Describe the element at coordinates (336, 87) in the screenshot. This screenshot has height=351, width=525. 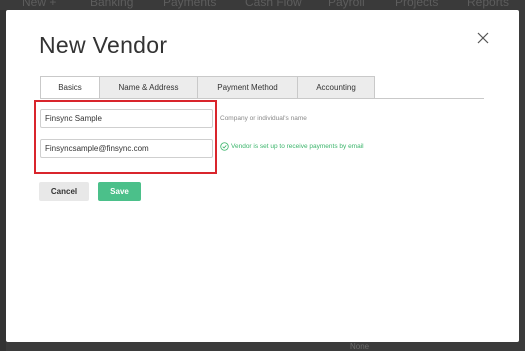
I see `tab-accounting: Accounting` at that location.